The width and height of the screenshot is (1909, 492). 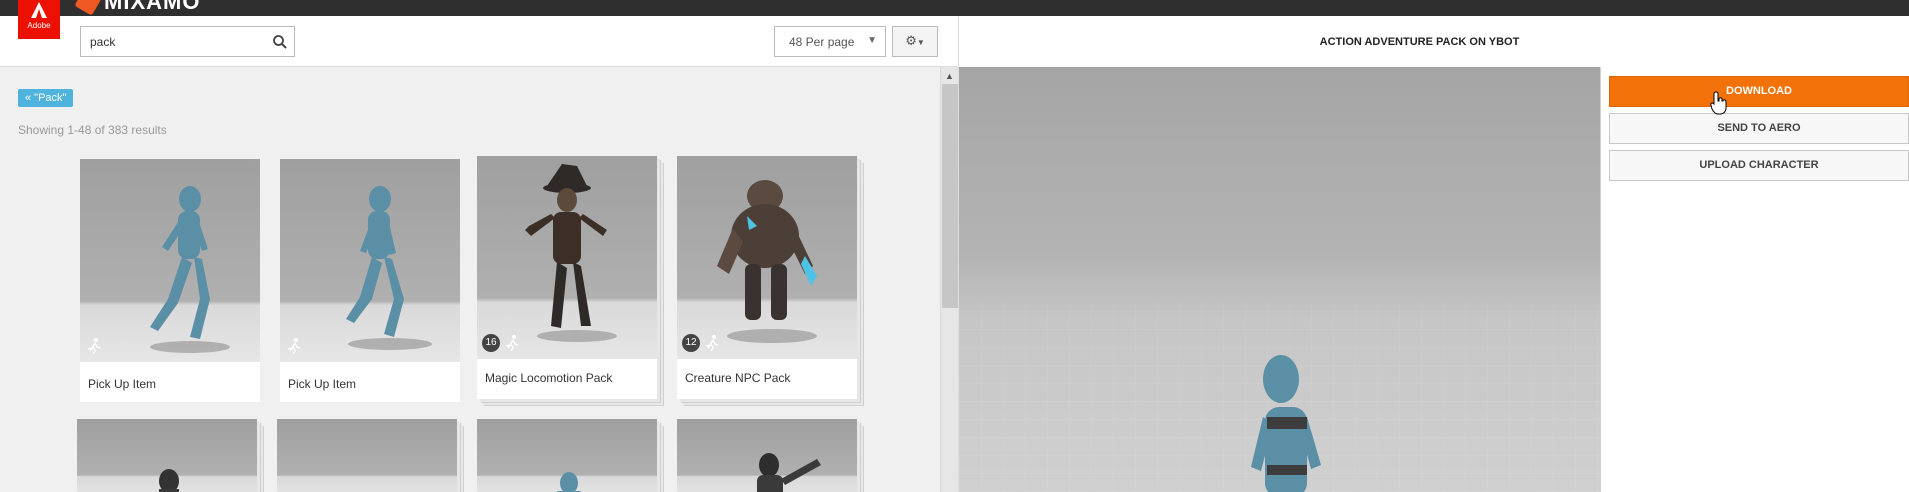 I want to click on mixamo-brand: MIXAMO, so click(x=137, y=8).